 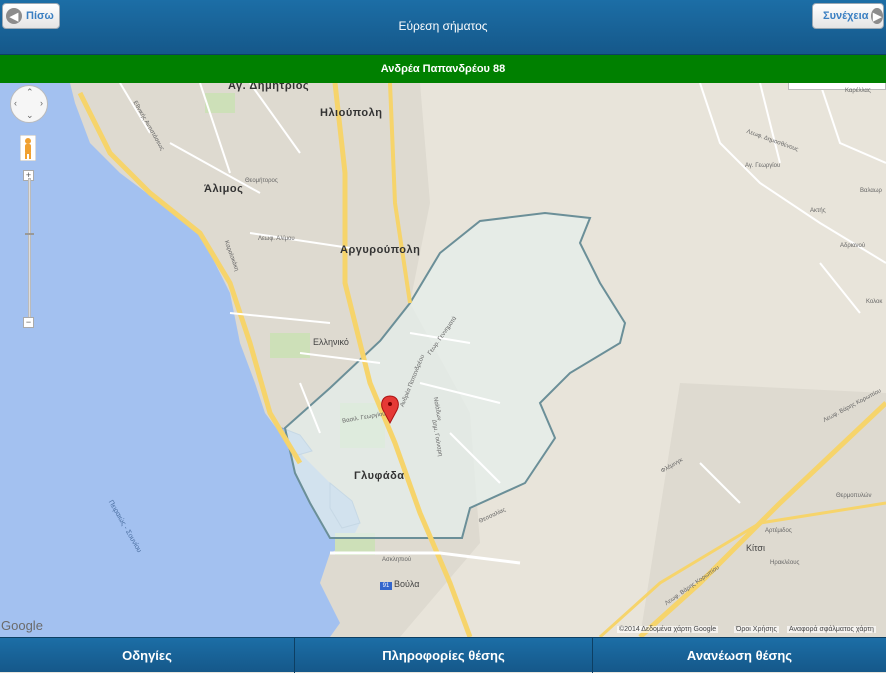 I want to click on map-type-control: Χάρτης Δορυφόρος, so click(x=837, y=86).